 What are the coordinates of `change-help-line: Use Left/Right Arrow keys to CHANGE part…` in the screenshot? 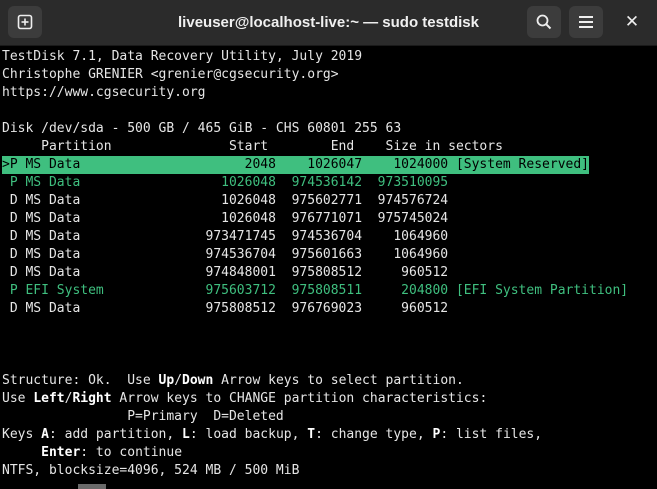 It's located at (245, 398).